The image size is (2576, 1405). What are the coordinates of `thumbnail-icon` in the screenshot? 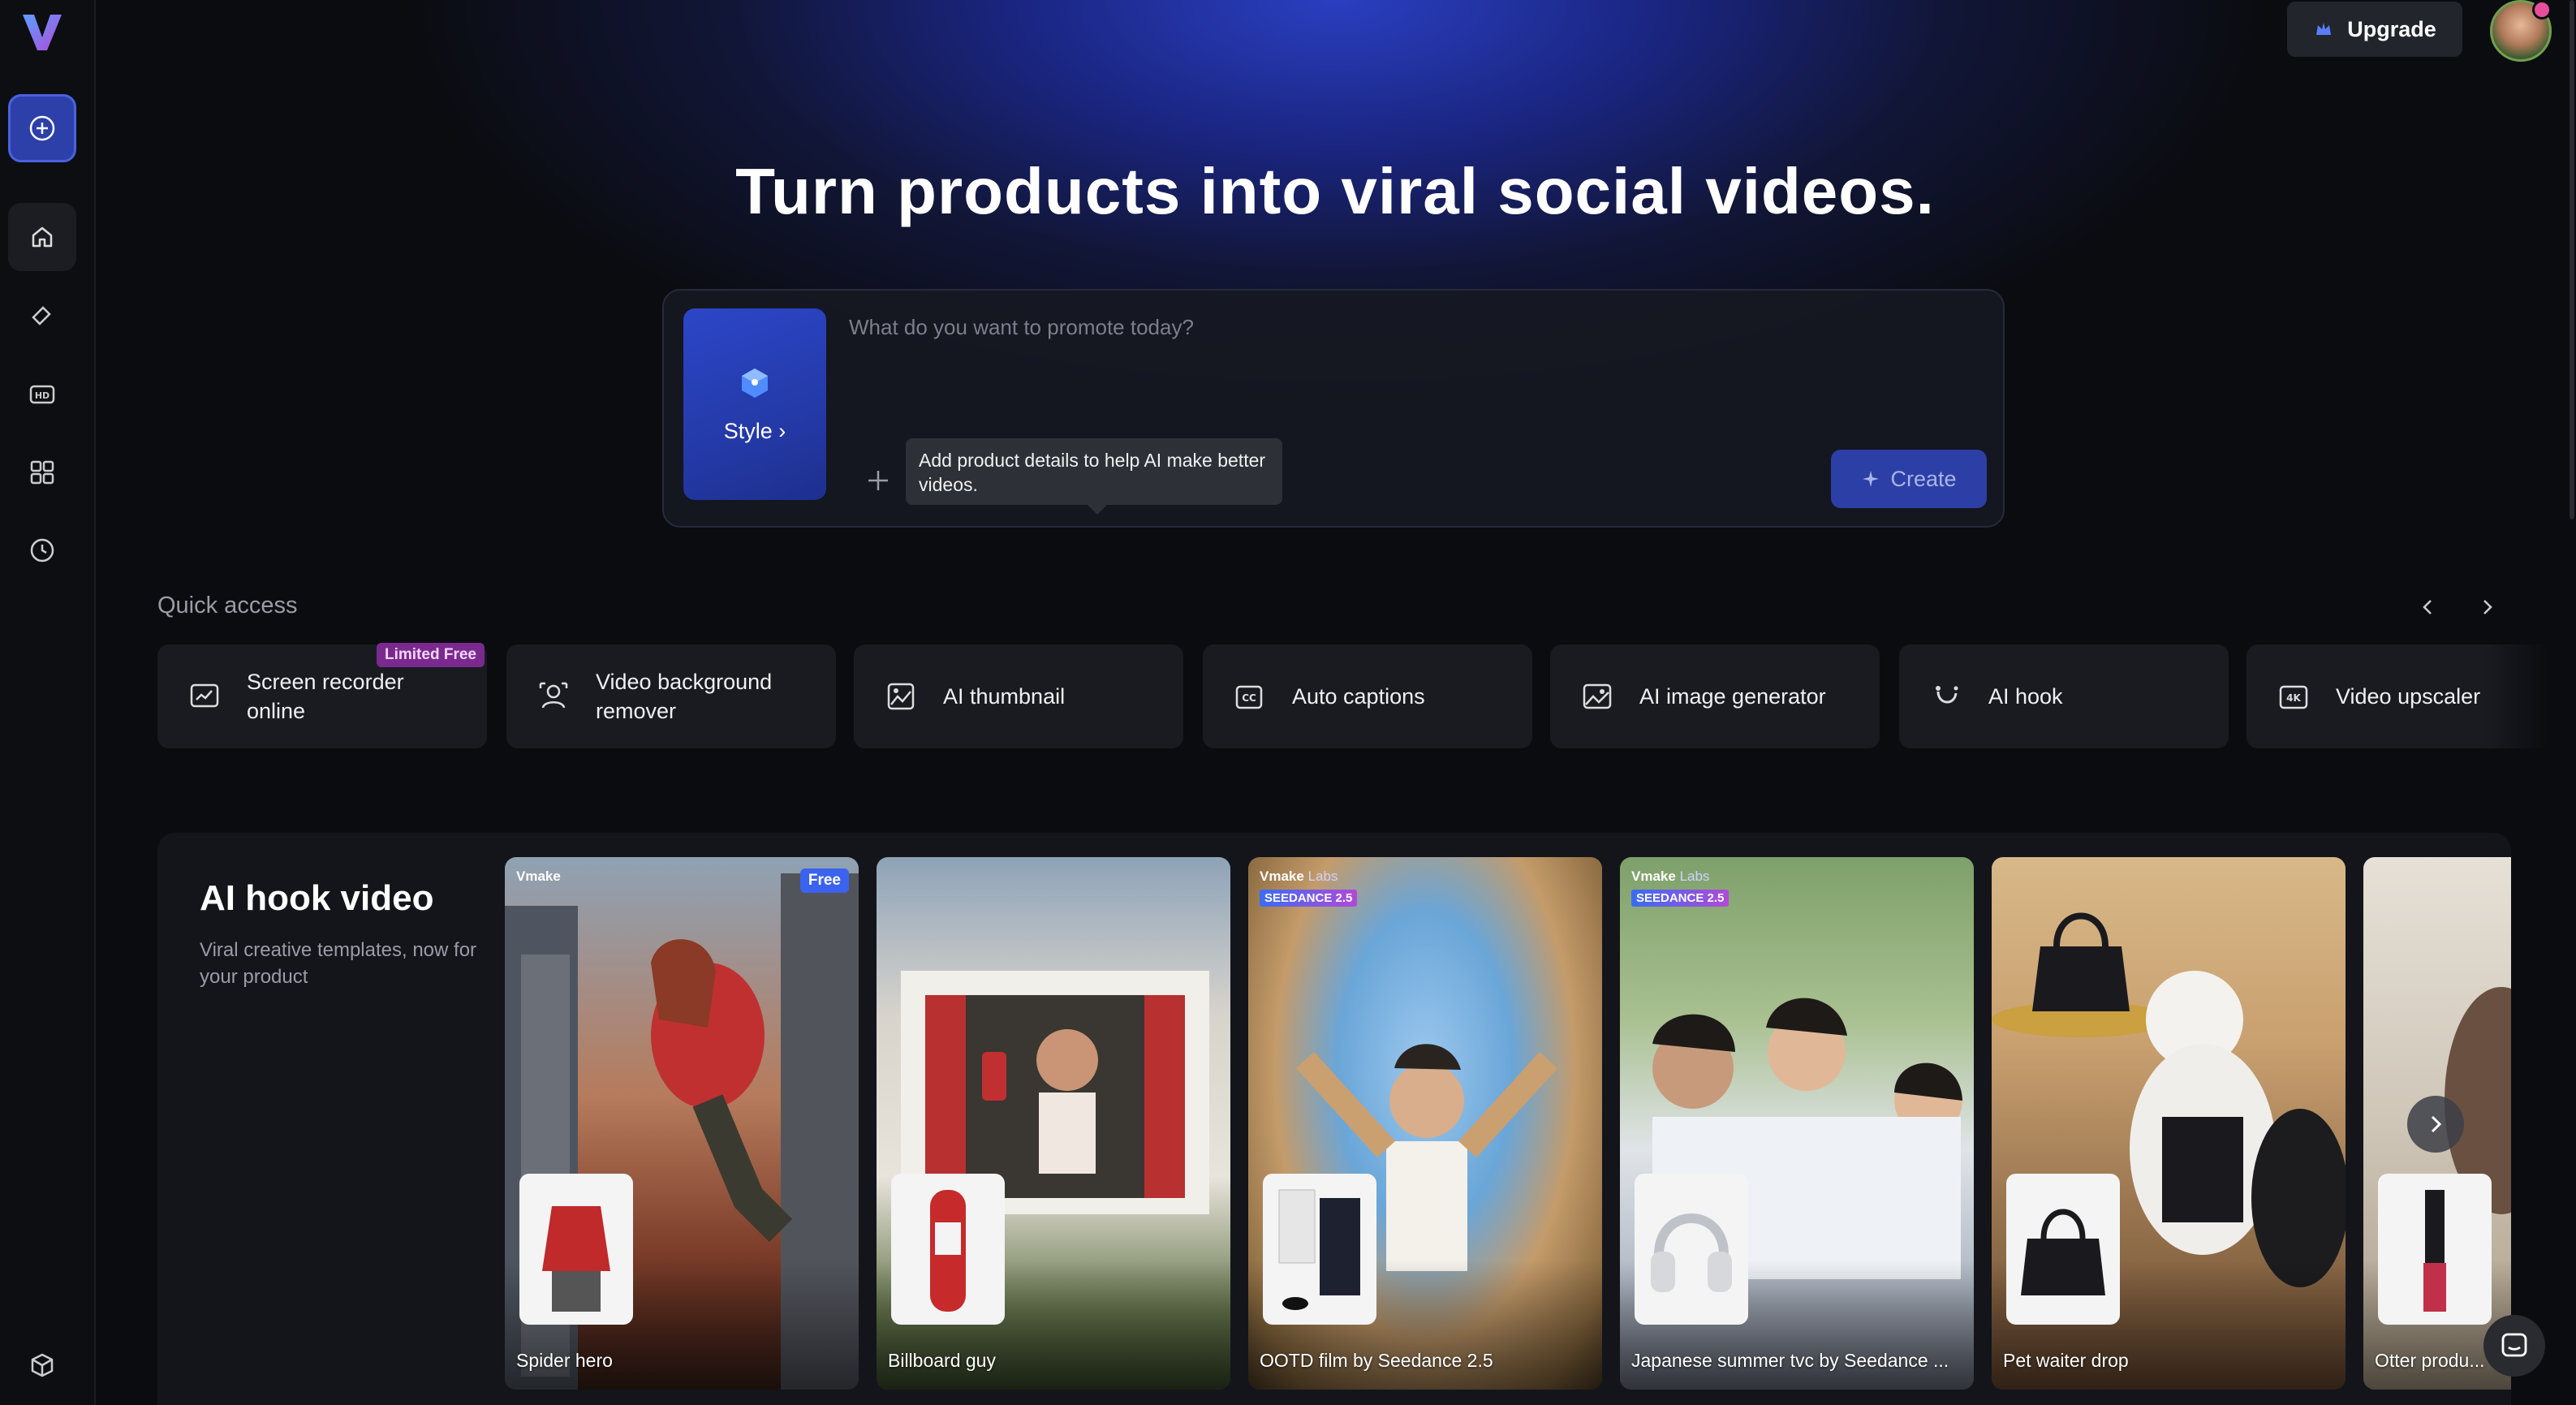 It's located at (901, 696).